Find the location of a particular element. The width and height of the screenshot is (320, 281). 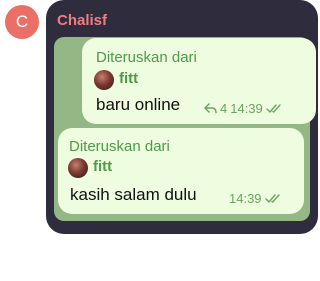

message-meta: 4 14:39 is located at coordinates (244, 108).